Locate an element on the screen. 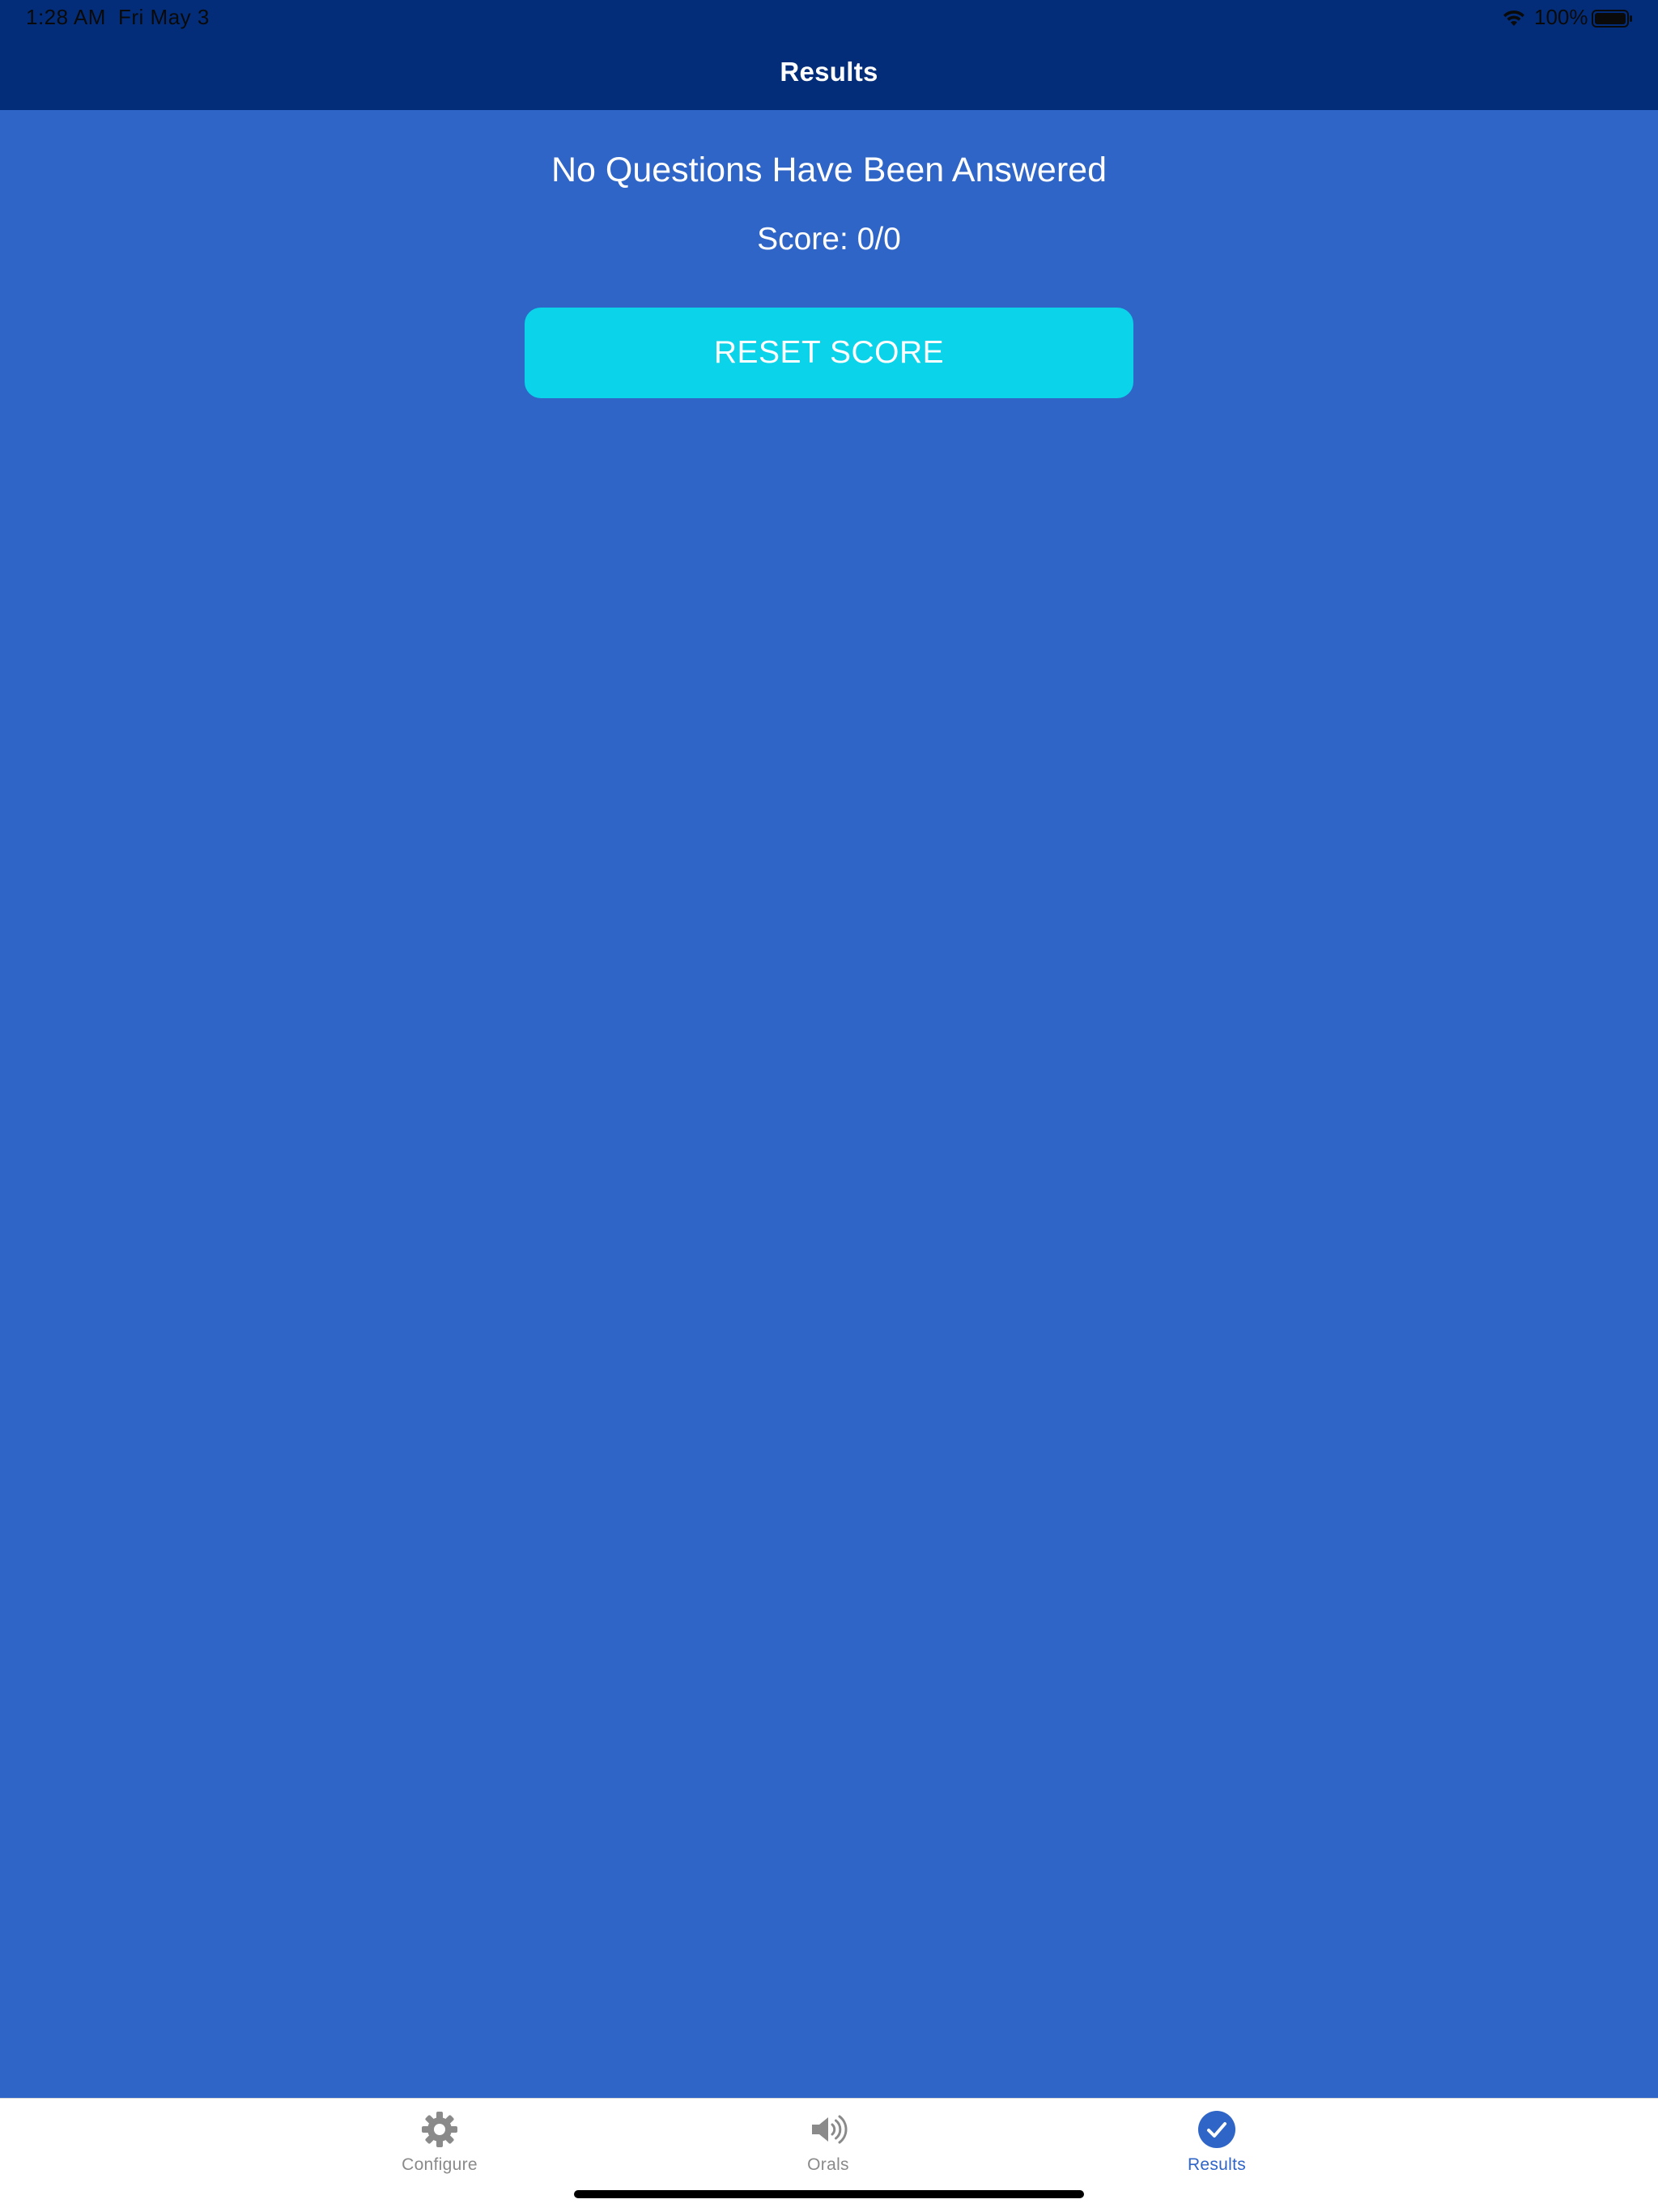 The height and width of the screenshot is (2212, 1658). tab-label: Orals is located at coordinates (828, 2164).